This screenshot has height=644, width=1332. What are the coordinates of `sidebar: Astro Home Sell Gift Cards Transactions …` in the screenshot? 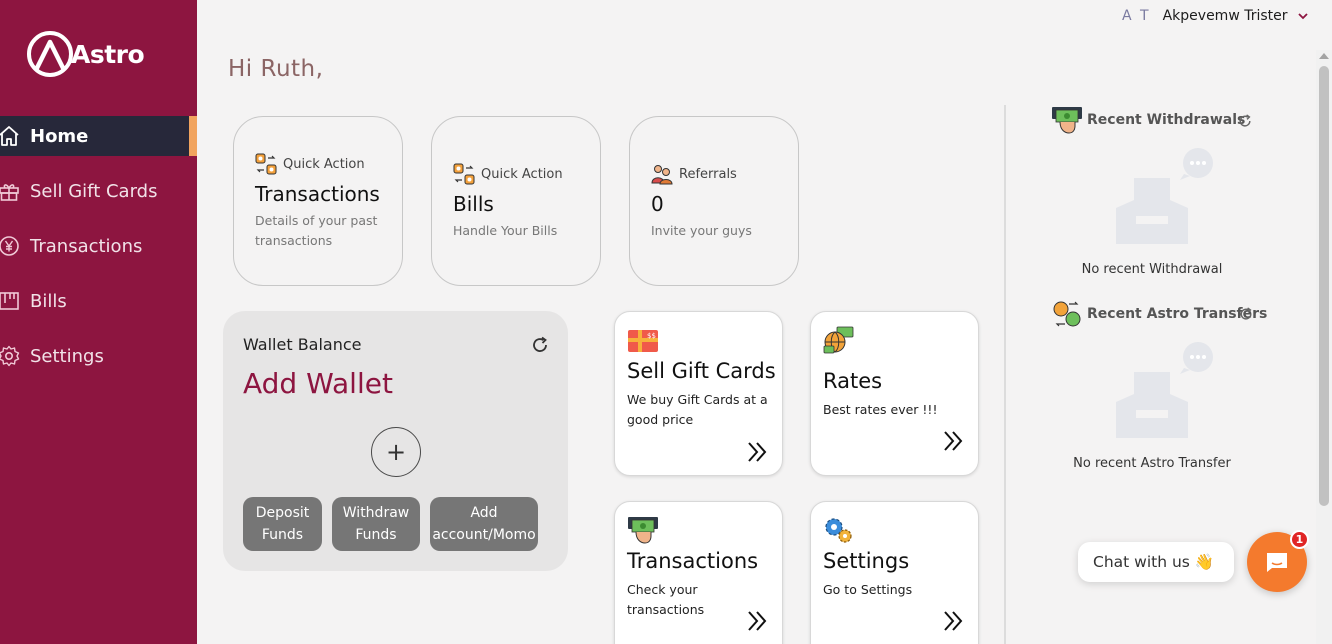 It's located at (98, 322).